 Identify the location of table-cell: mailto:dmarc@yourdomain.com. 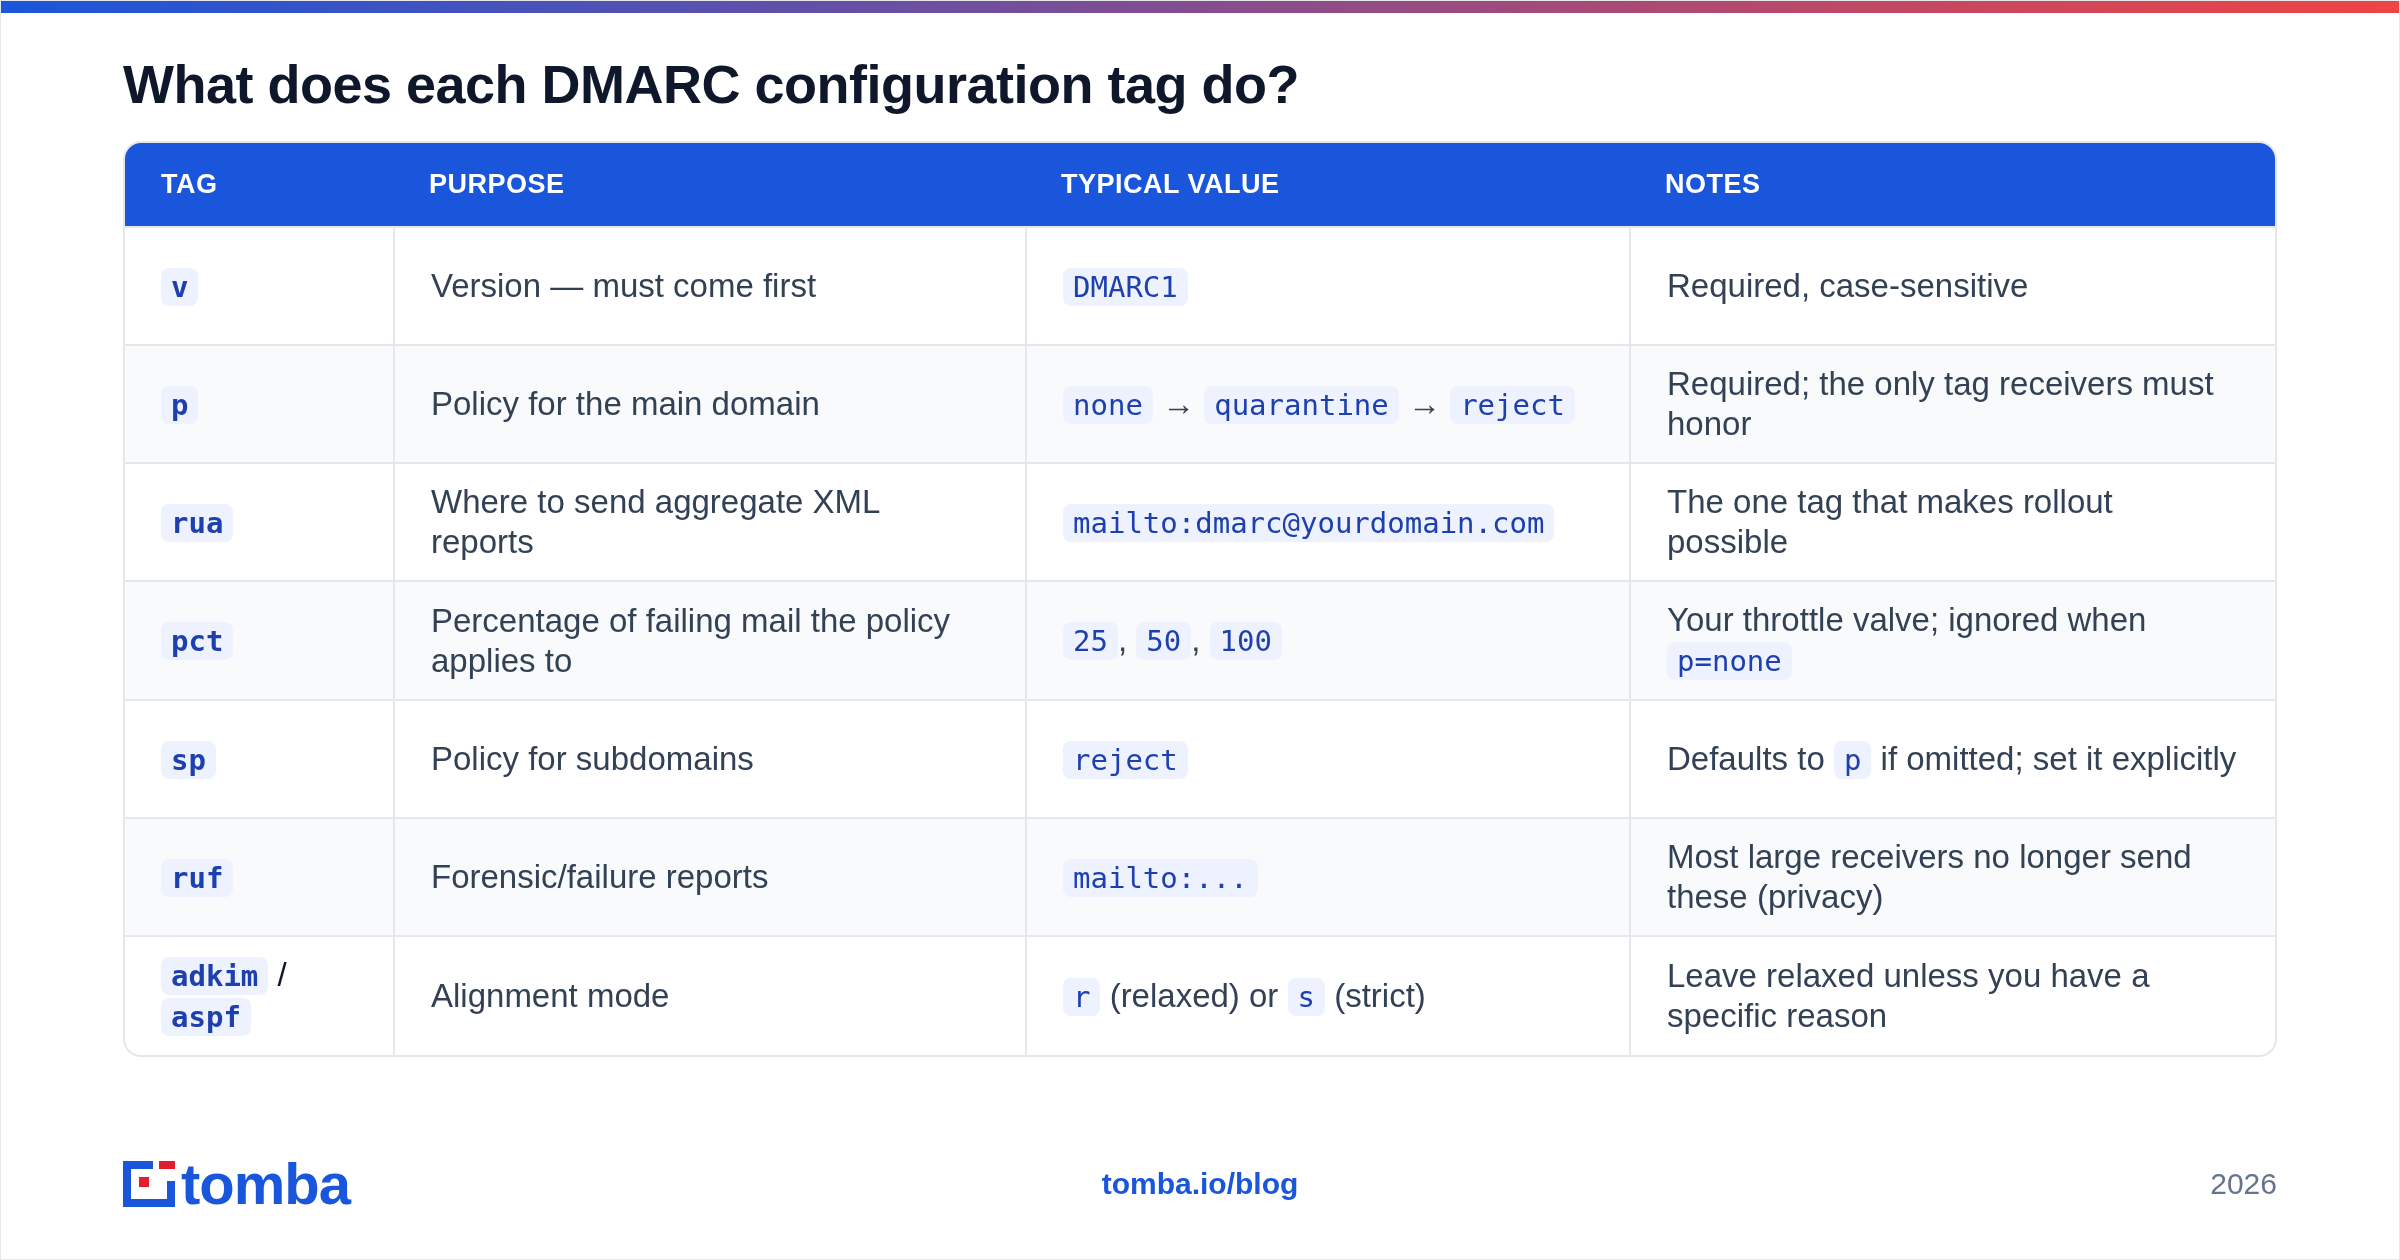
(1327, 521).